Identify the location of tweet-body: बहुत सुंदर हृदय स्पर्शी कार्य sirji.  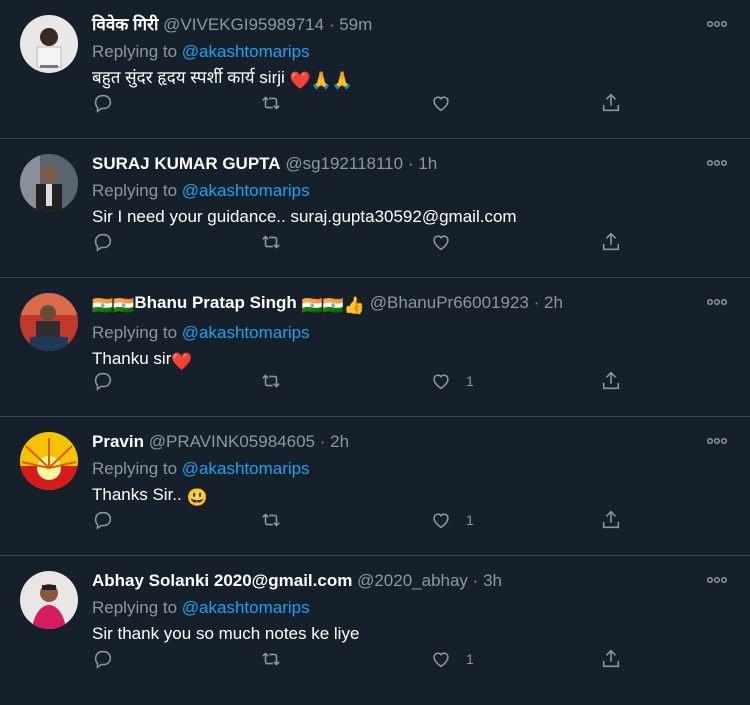
(191, 77).